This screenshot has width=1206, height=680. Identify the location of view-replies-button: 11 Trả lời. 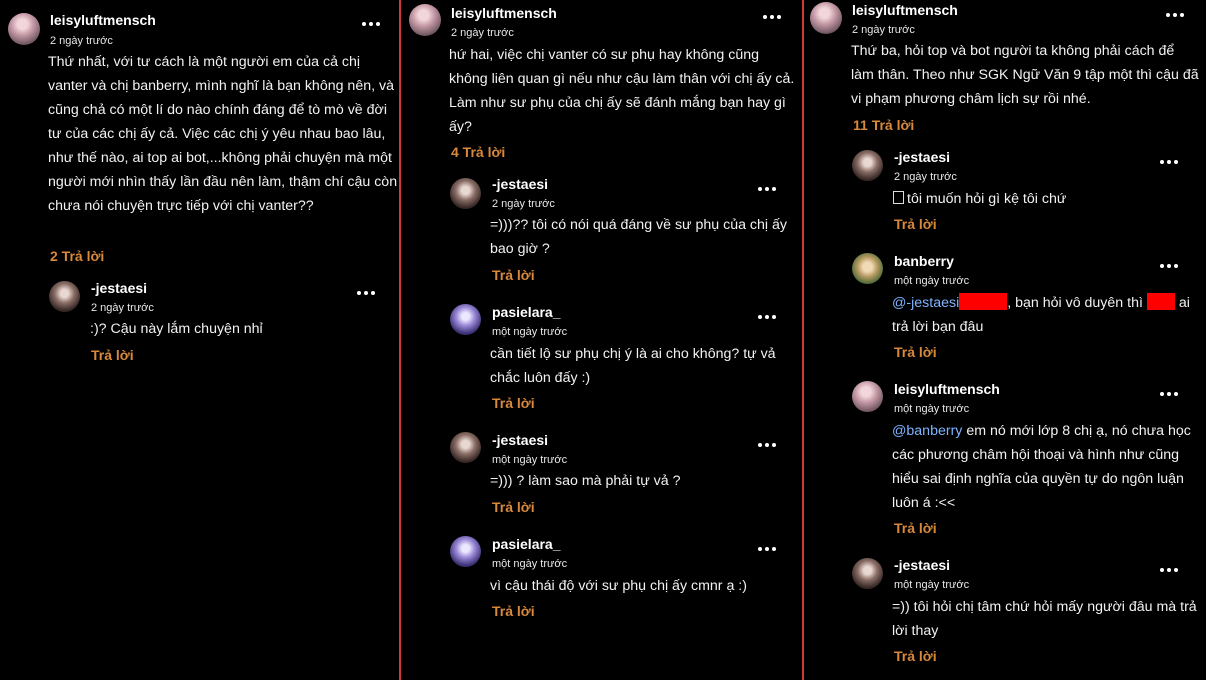
(883, 125).